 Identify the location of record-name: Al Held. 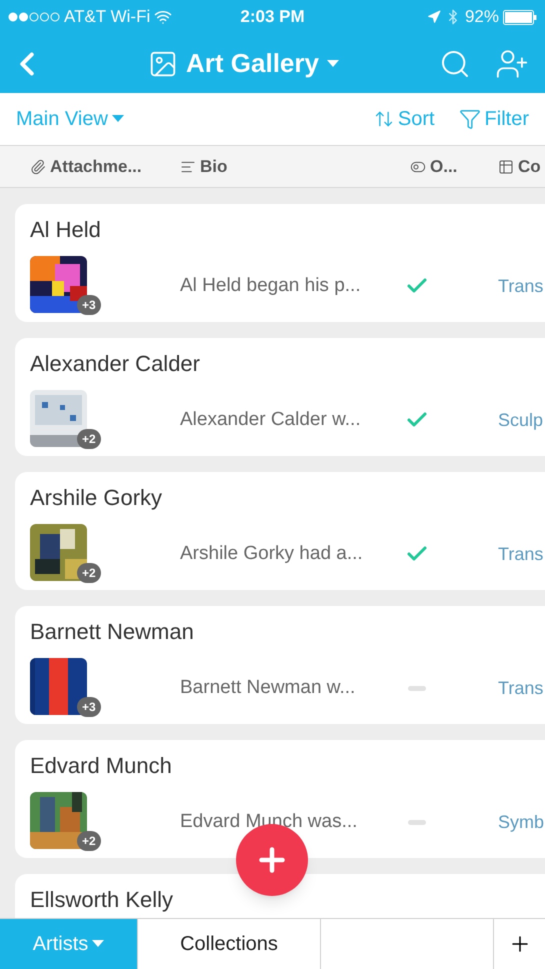
(65, 230).